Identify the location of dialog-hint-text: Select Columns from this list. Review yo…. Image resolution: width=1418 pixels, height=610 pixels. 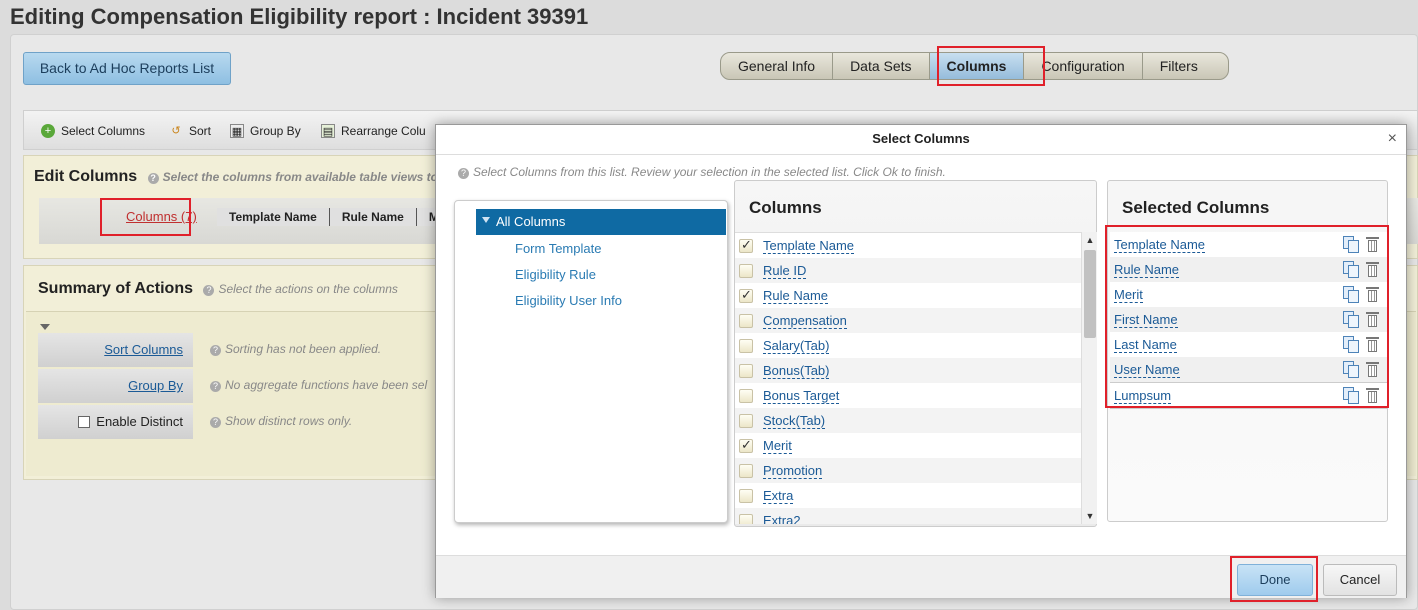
(709, 172).